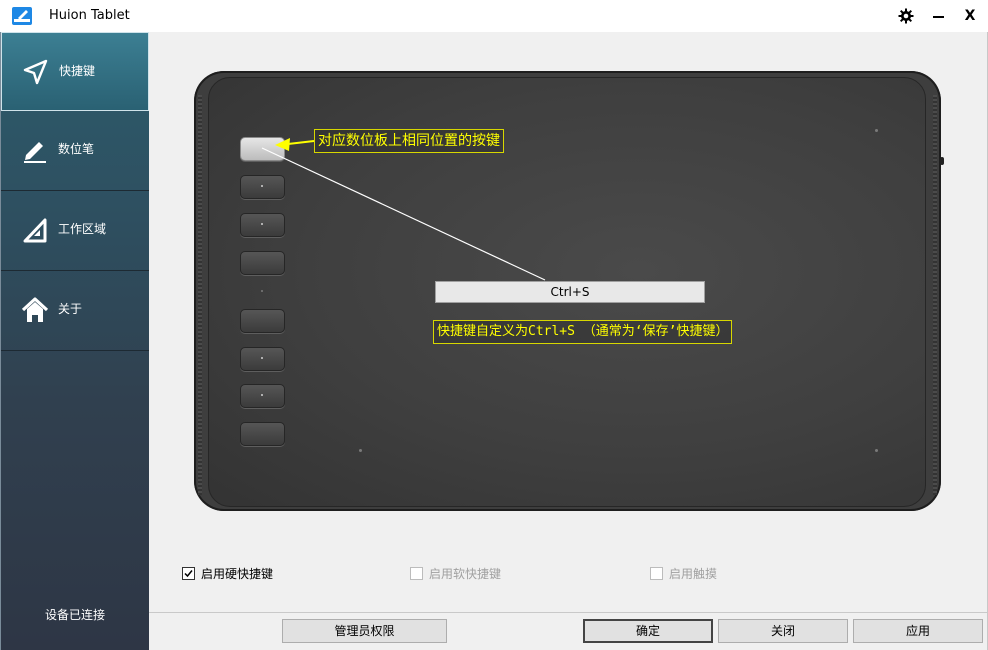 The width and height of the screenshot is (988, 650). Describe the element at coordinates (568, 612) in the screenshot. I see `bottom-separator` at that location.